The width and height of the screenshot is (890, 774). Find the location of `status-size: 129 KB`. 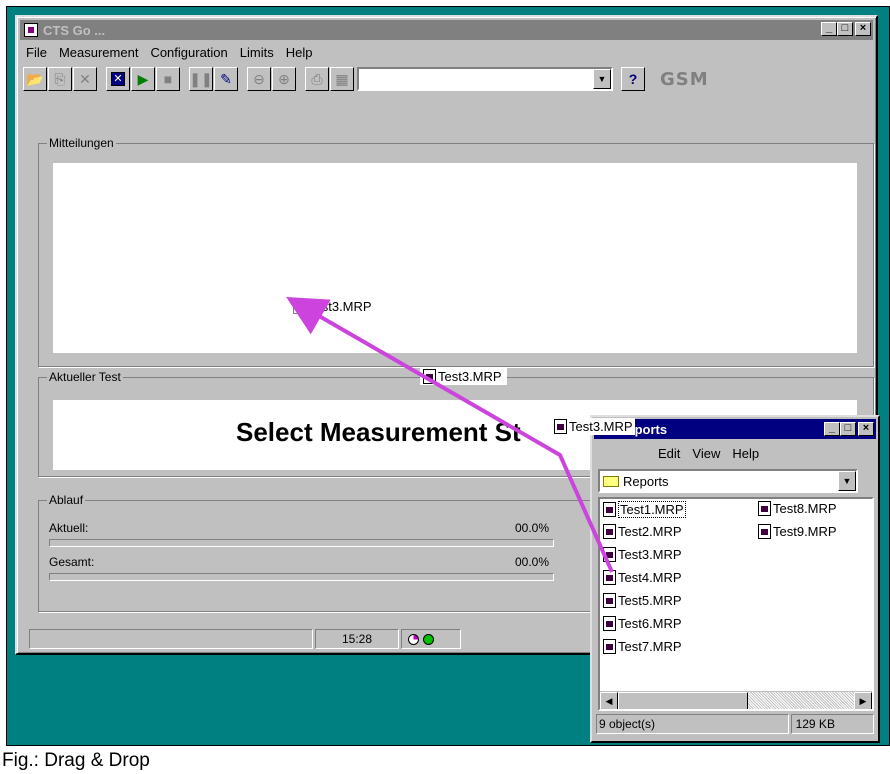

status-size: 129 KB is located at coordinates (832, 724).